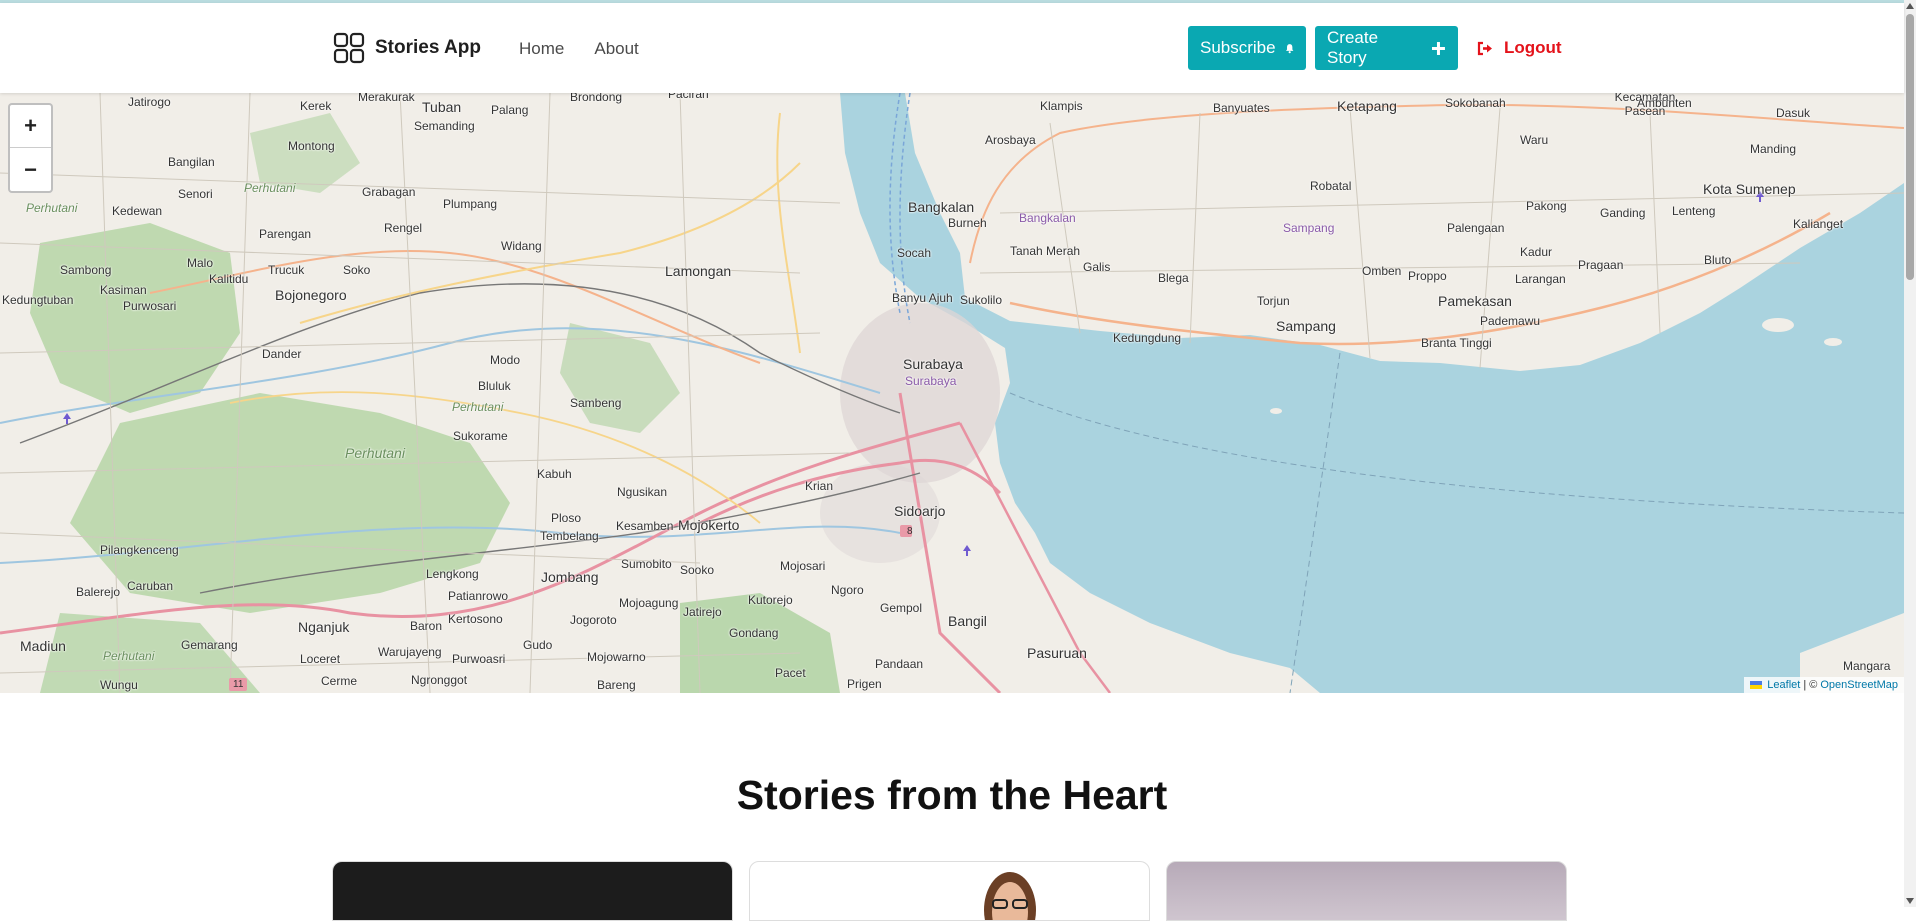 The height and width of the screenshot is (921, 1916). Describe the element at coordinates (1147, 338) in the screenshot. I see `map-label: Kedungdung` at that location.